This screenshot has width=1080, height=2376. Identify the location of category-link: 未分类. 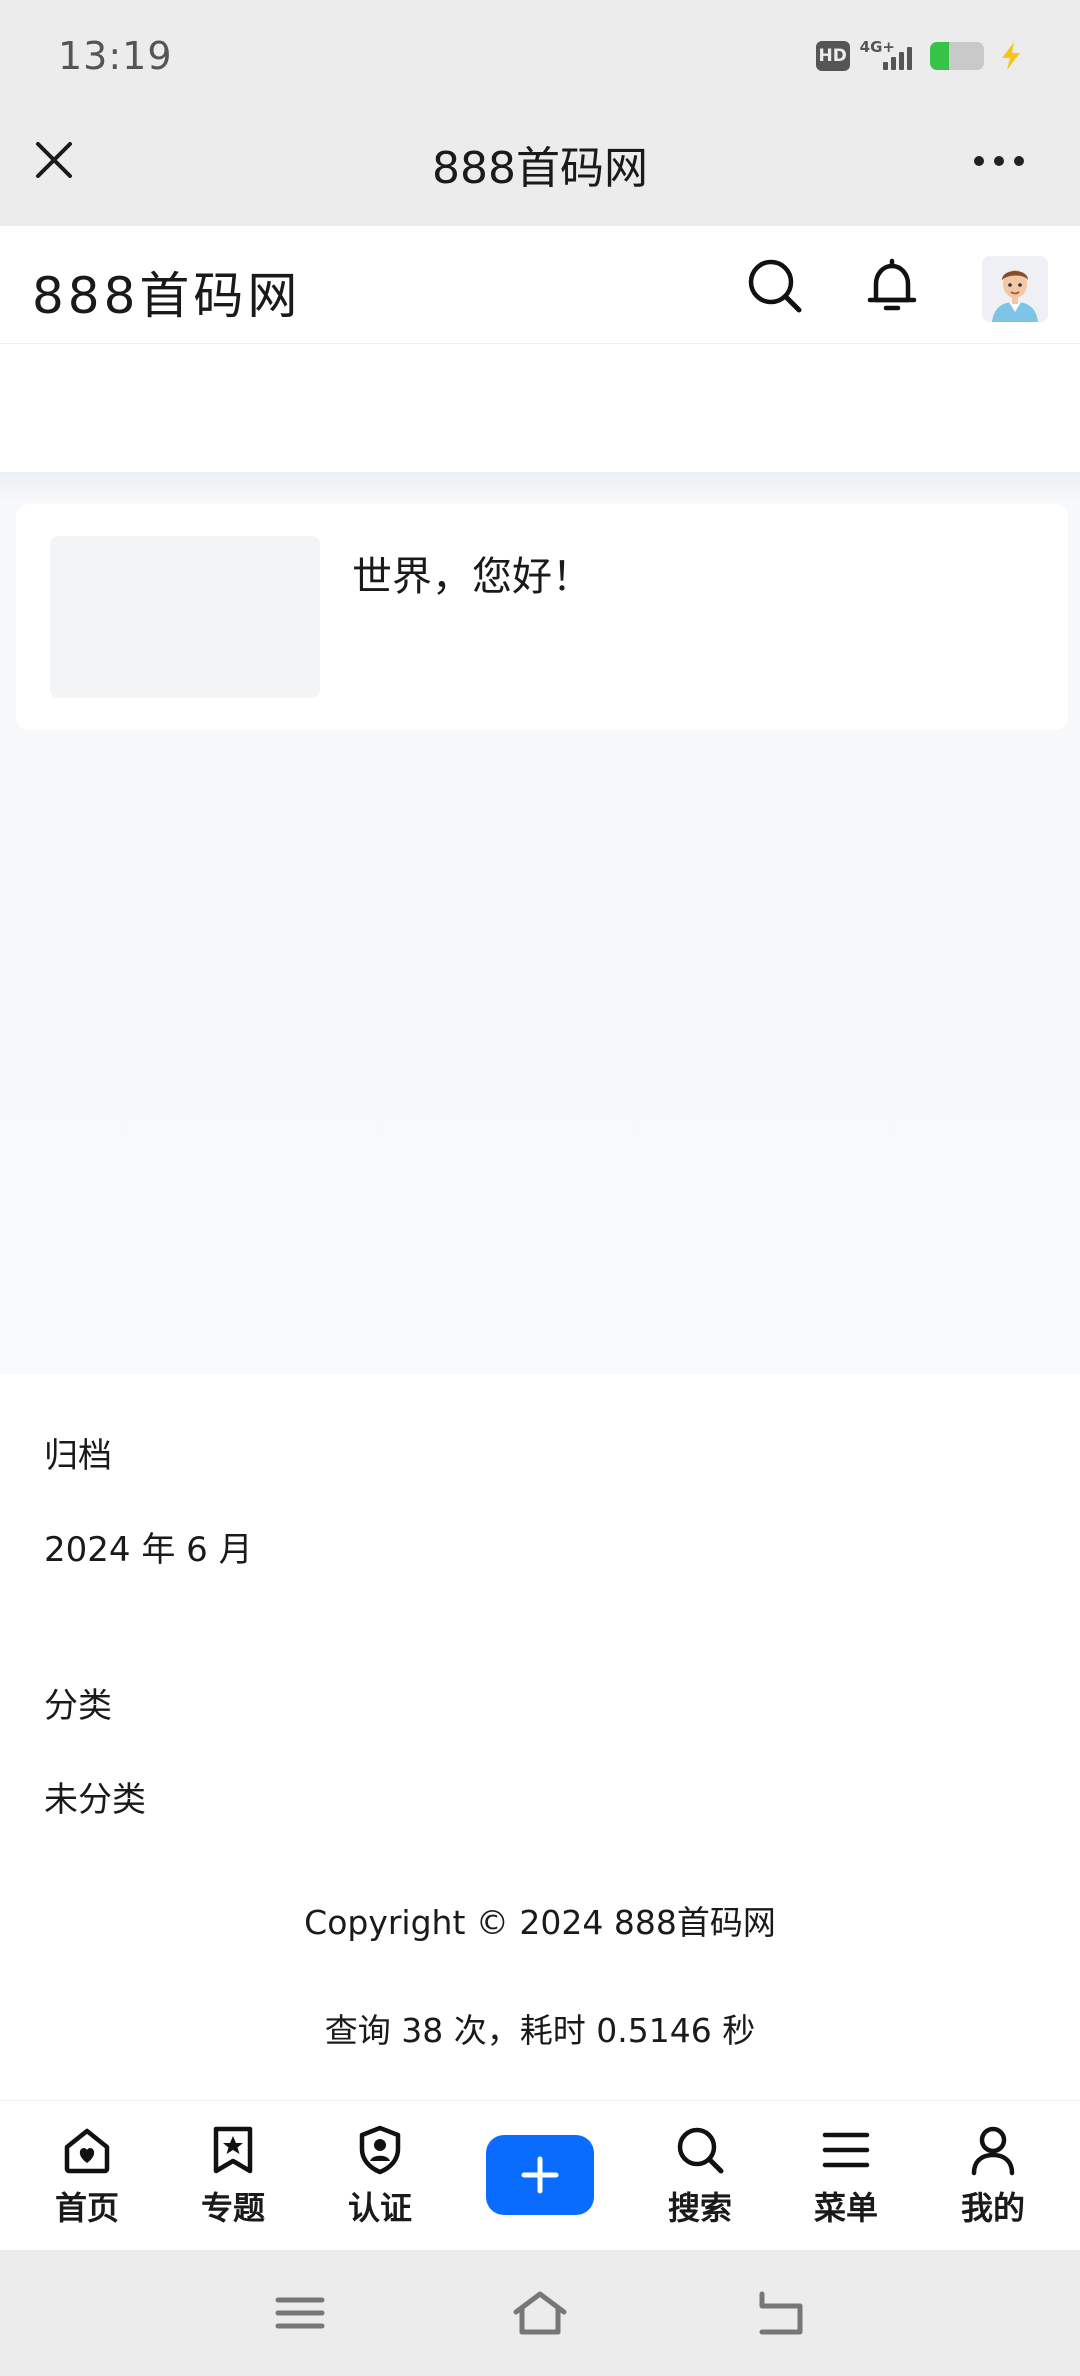
(95, 1796).